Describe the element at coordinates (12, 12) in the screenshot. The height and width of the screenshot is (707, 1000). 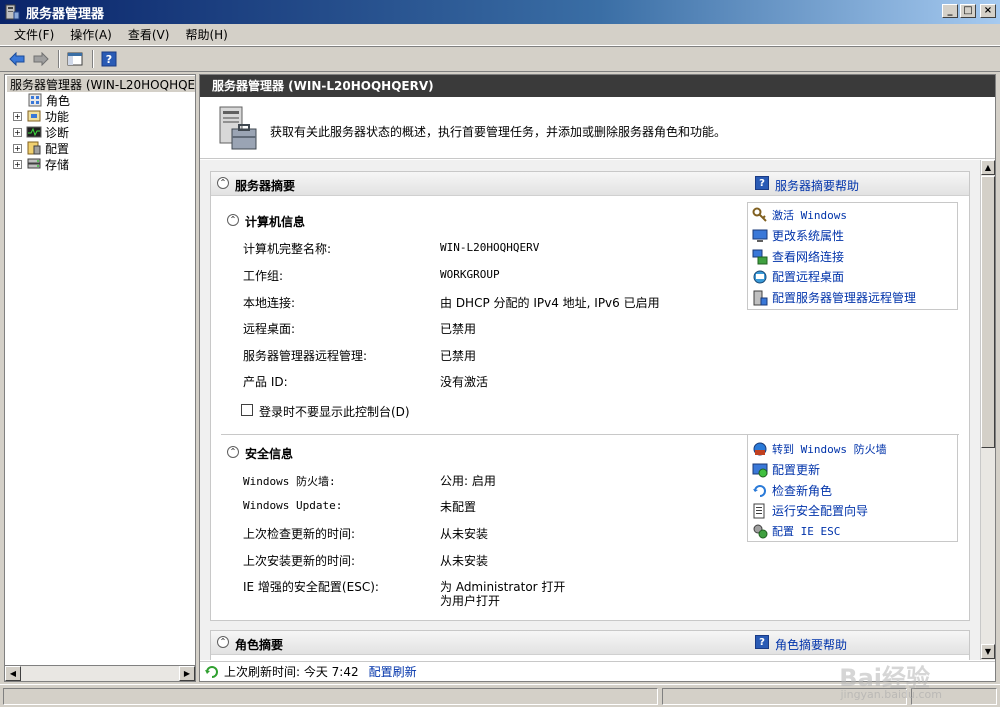
I see `server-manager-icon` at that location.